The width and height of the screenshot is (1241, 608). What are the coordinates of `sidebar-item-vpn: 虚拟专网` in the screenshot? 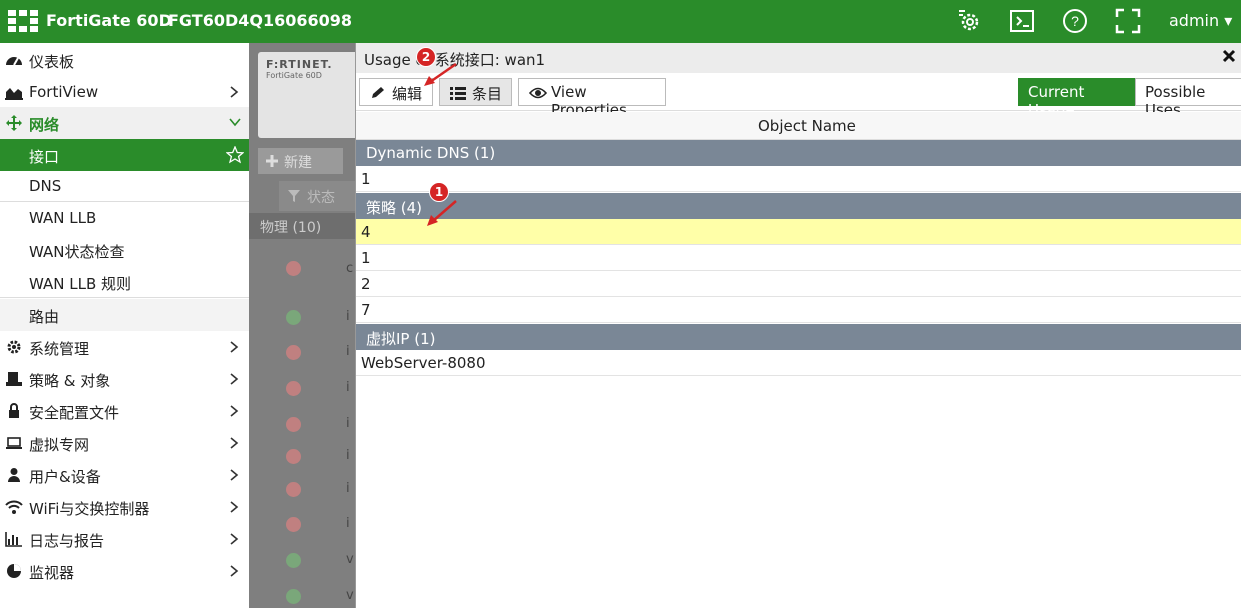 It's located at (124, 443).